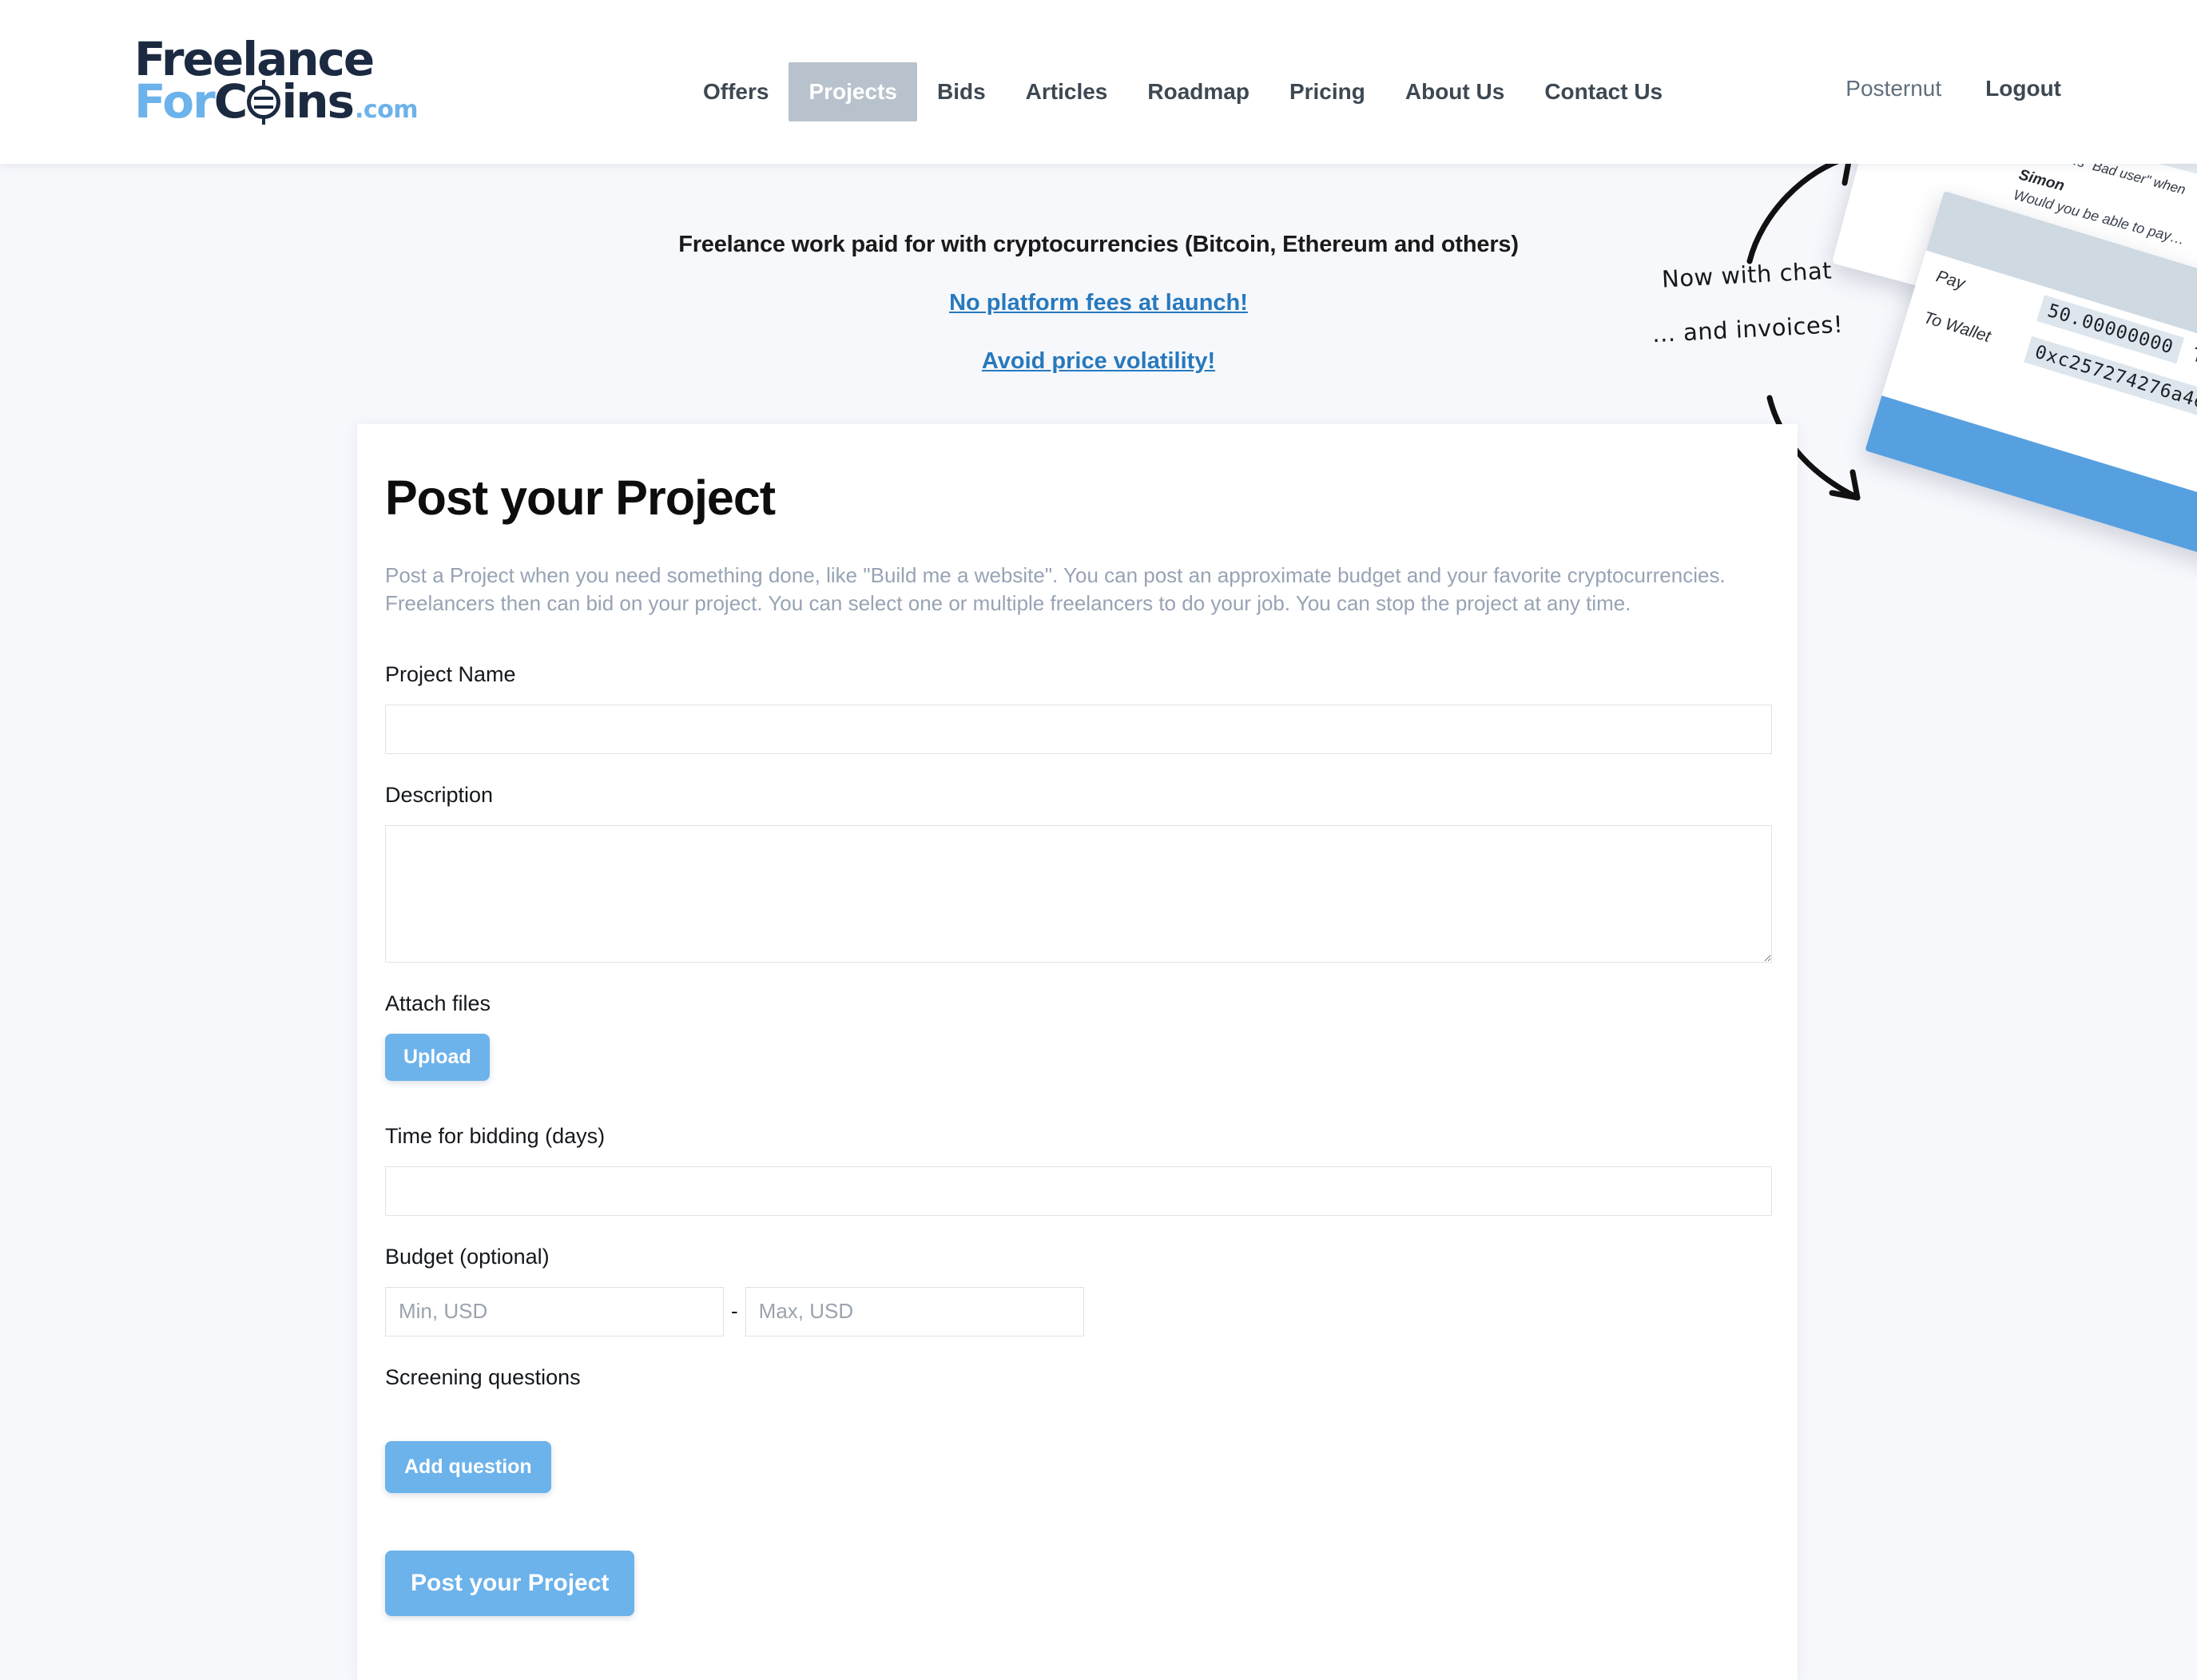 Image resolution: width=2197 pixels, height=1680 pixels. I want to click on project-name-input, so click(1078, 729).